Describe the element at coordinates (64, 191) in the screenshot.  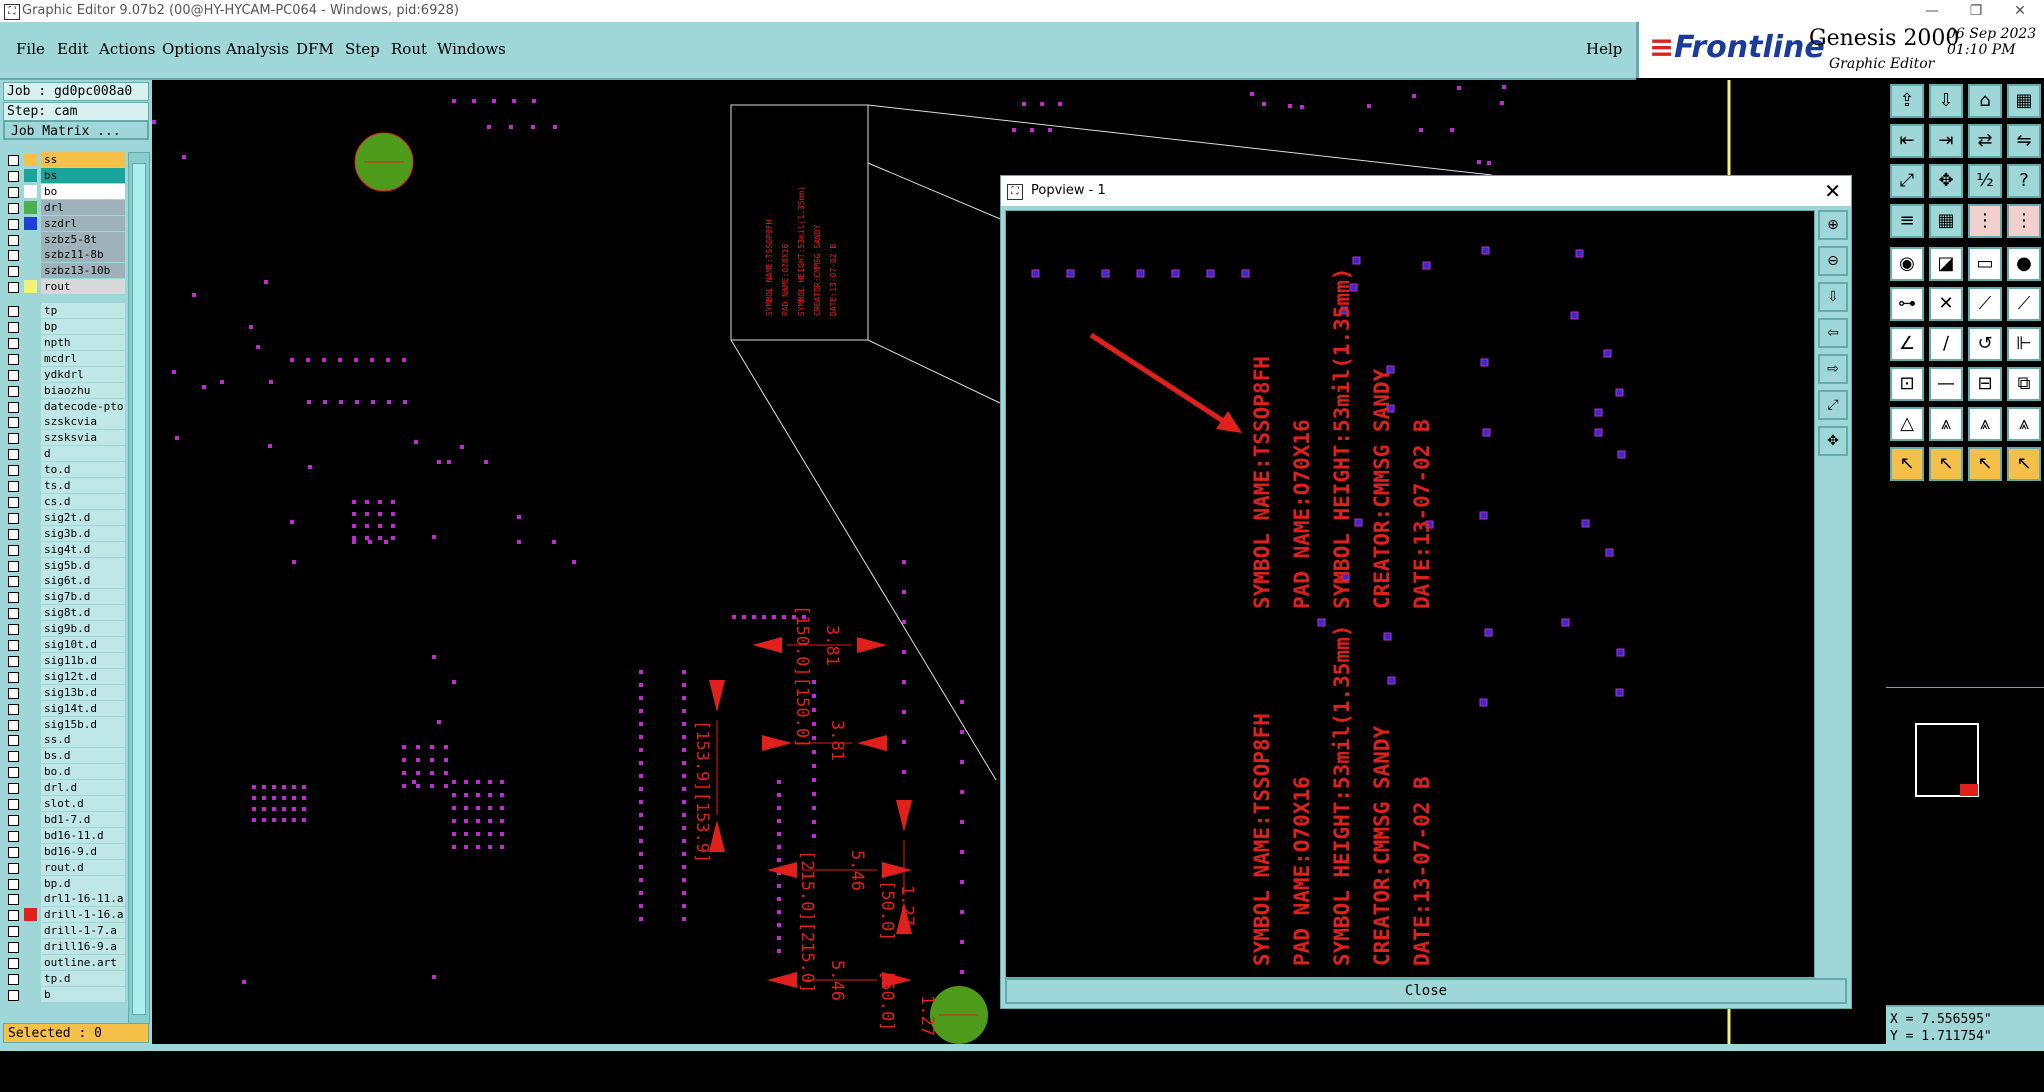
I see `layer-row: bo` at that location.